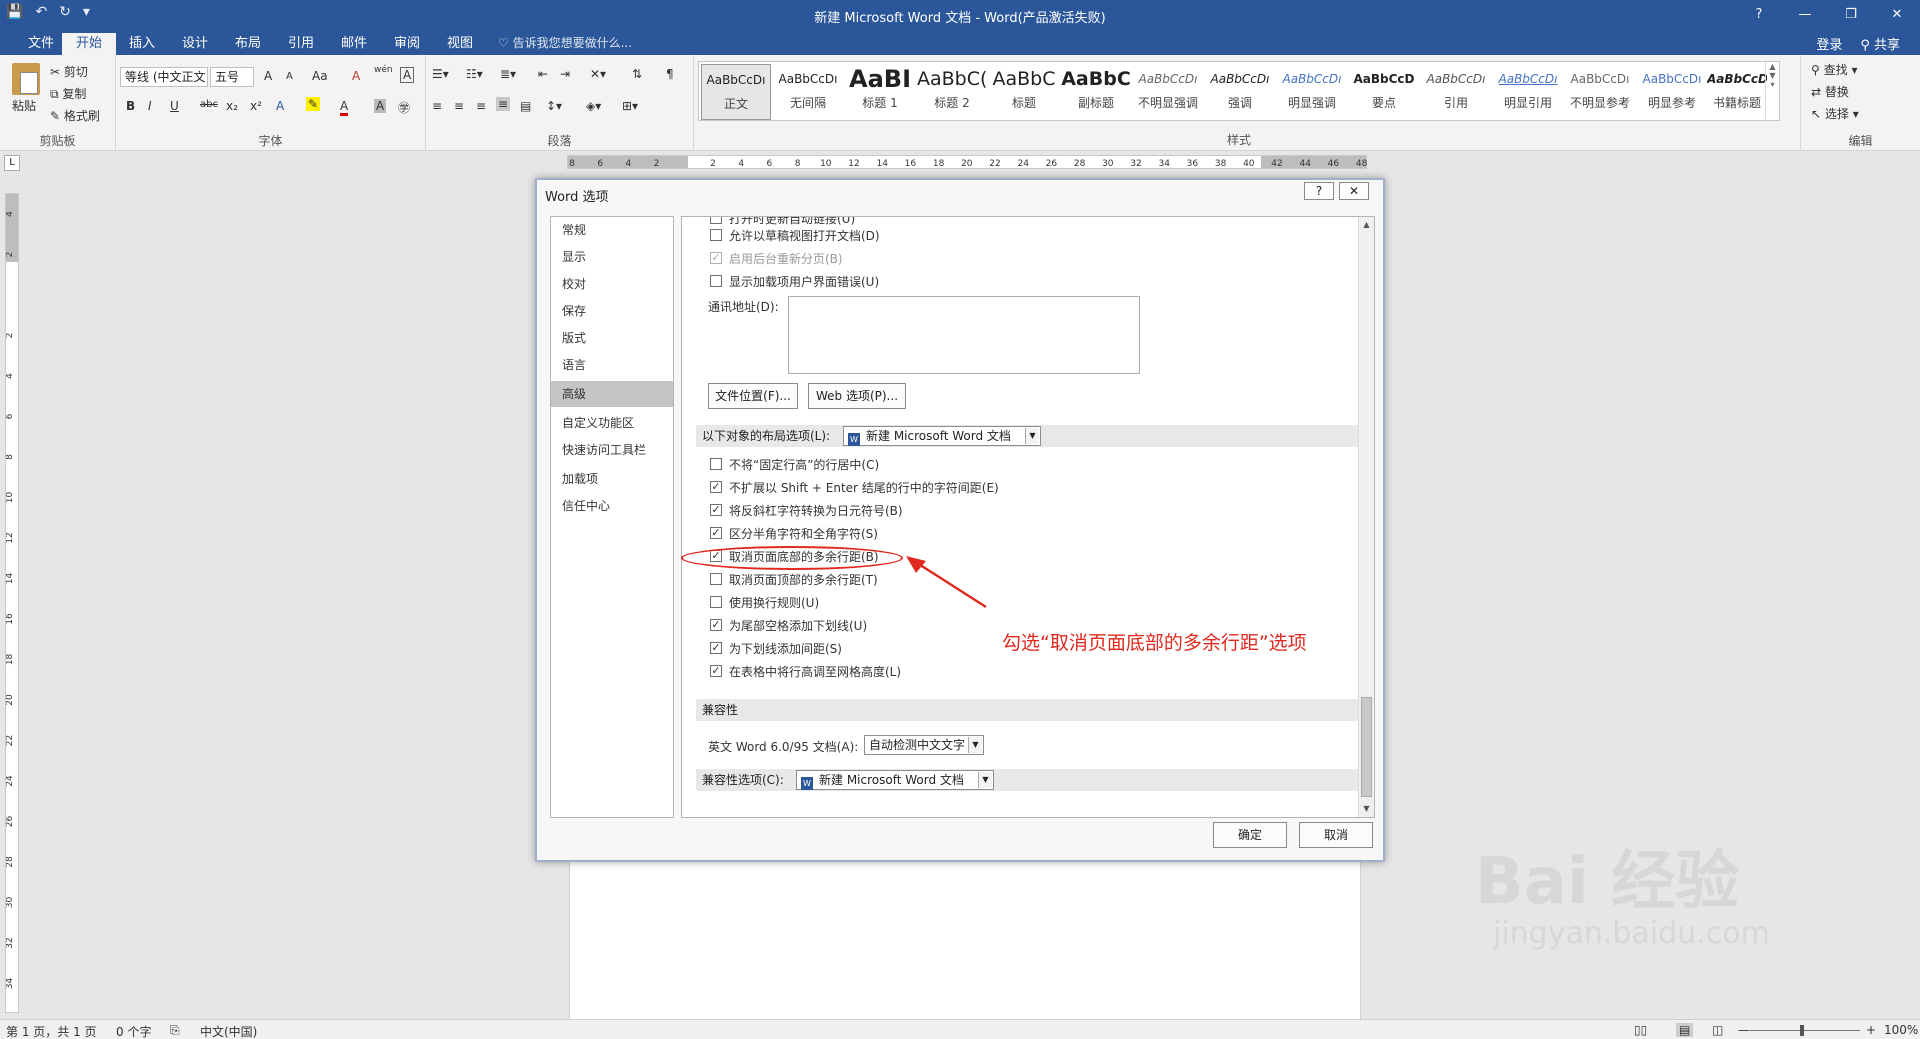 The image size is (1920, 1039). Describe the element at coordinates (794, 579) in the screenshot. I see `option-suppress-space-top: 取消页面顶部的多余行距(T)` at that location.